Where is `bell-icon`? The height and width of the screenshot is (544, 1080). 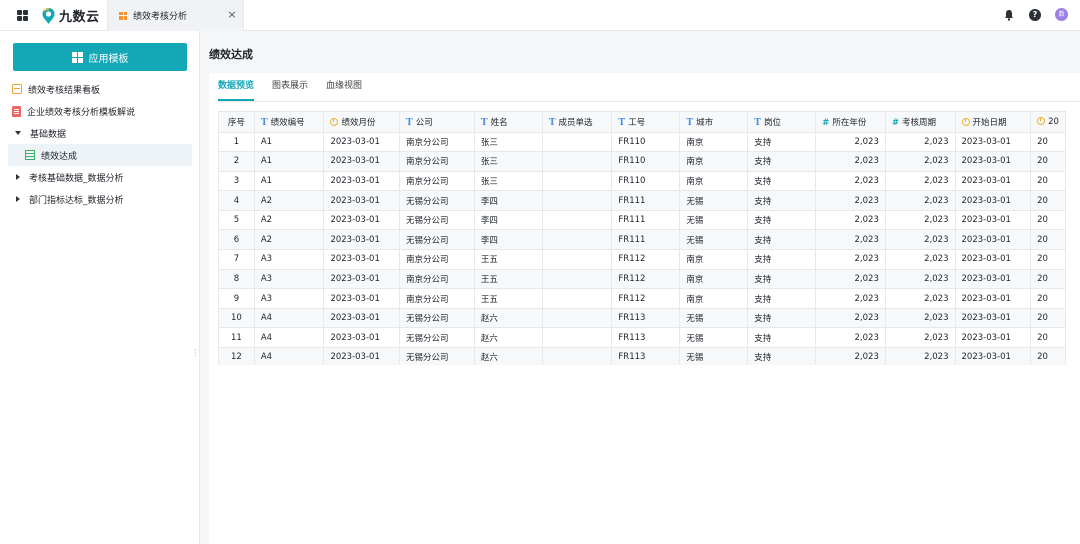
bell-icon is located at coordinates (1009, 15).